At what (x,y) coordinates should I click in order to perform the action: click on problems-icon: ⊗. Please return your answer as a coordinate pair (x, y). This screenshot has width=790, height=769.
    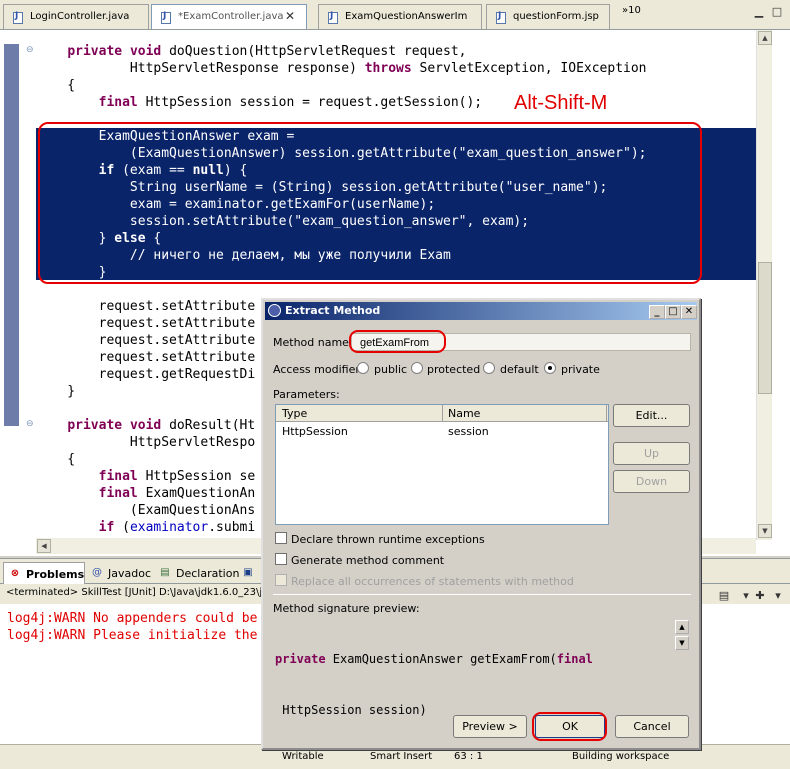
    Looking at the image, I should click on (15, 573).